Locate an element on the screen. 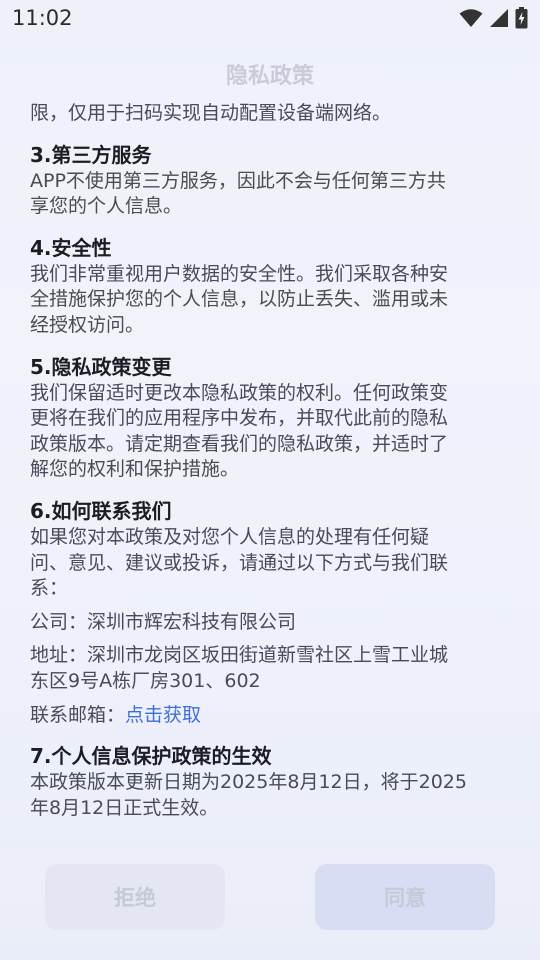 This screenshot has height=960, width=540. get-email-link: 点击获取 is located at coordinates (163, 715).